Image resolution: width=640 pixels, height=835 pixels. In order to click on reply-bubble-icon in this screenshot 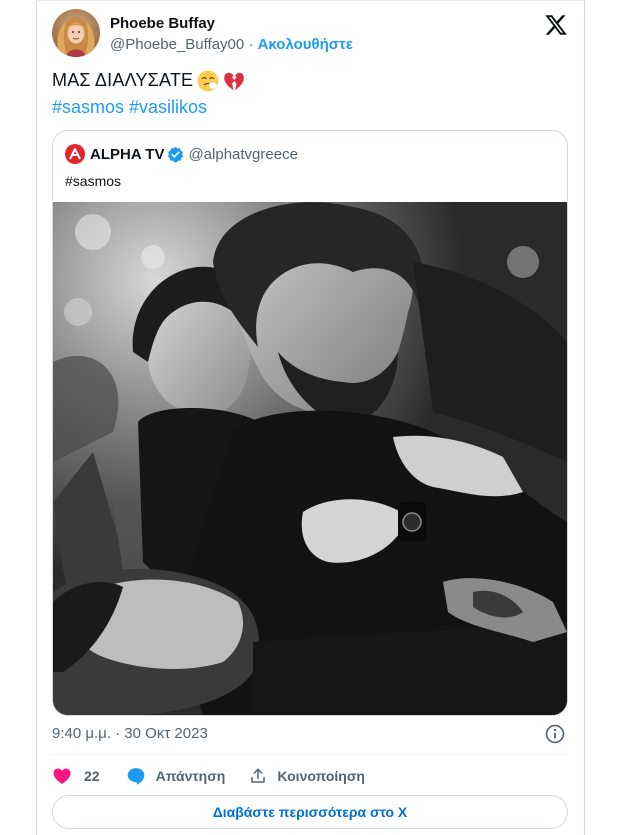, I will do `click(135, 776)`.